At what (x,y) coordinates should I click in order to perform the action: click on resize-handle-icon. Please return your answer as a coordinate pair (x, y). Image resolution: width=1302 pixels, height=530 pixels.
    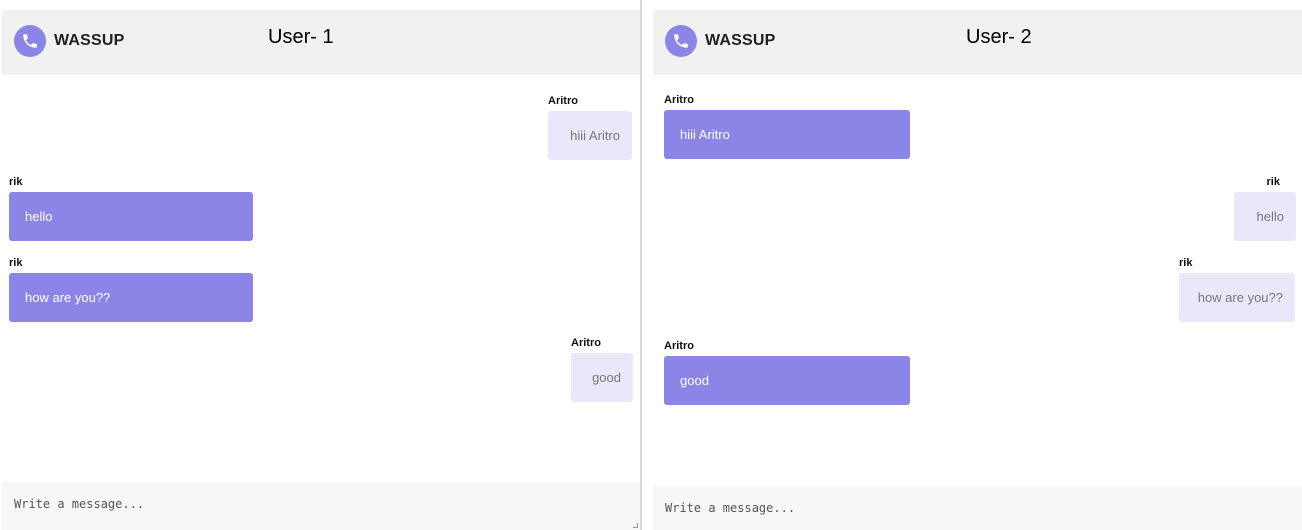
    Looking at the image, I should click on (635, 525).